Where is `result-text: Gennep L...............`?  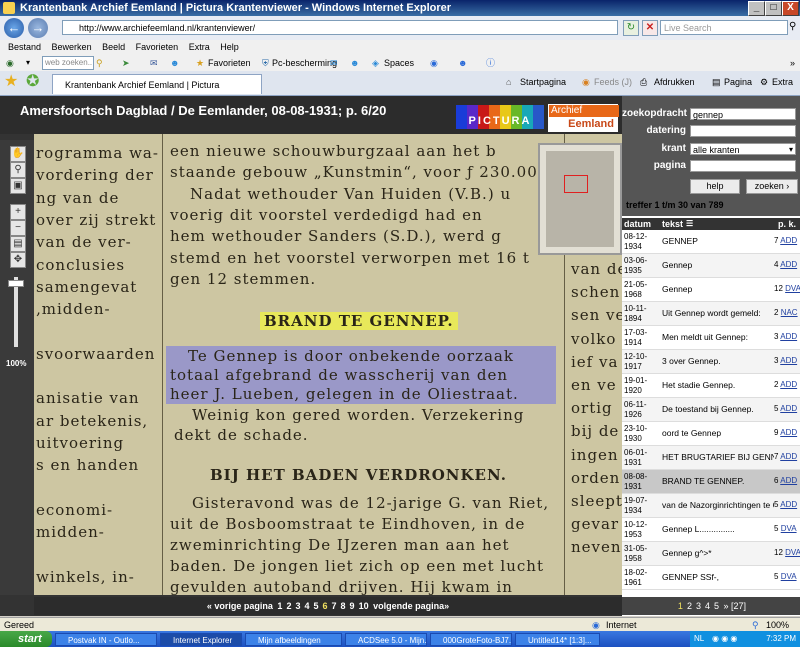
result-text: Gennep L............... is located at coordinates (718, 529).